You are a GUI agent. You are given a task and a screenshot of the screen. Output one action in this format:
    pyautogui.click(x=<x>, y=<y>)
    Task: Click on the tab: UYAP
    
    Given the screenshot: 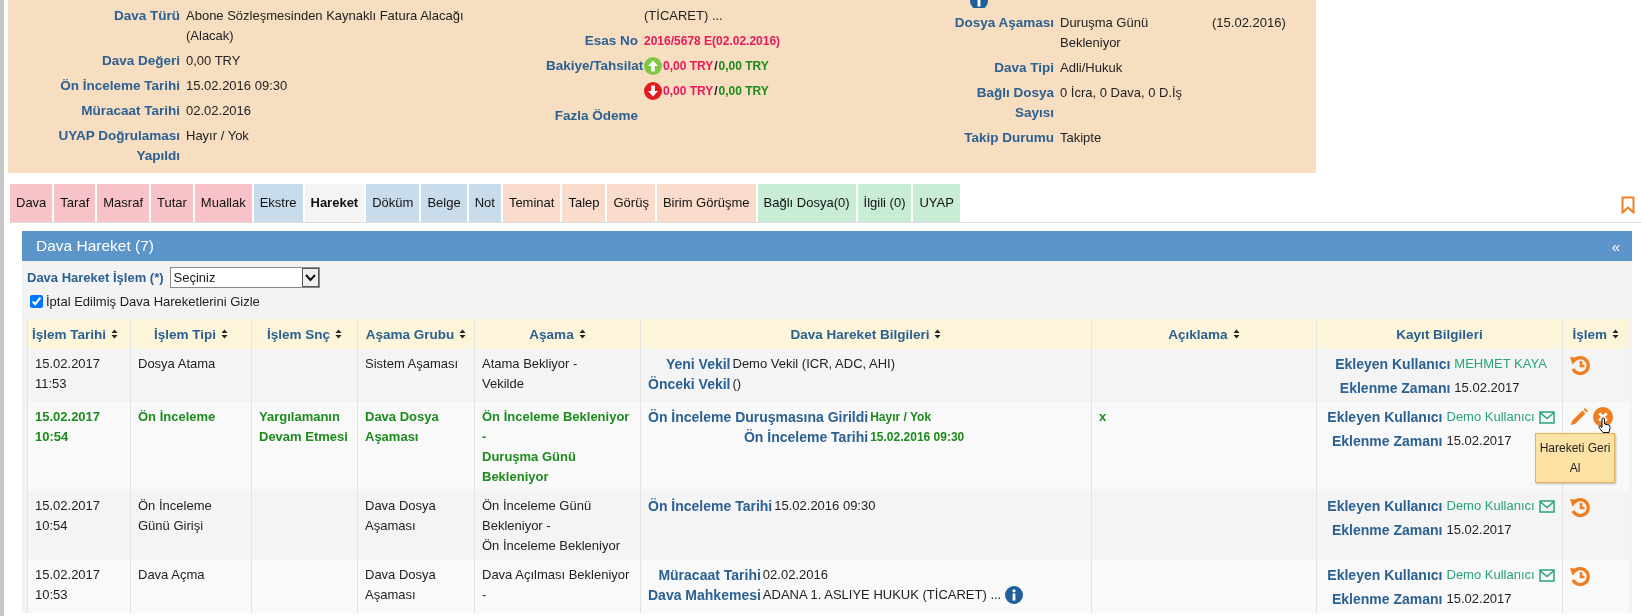 What is the action you would take?
    pyautogui.click(x=936, y=203)
    